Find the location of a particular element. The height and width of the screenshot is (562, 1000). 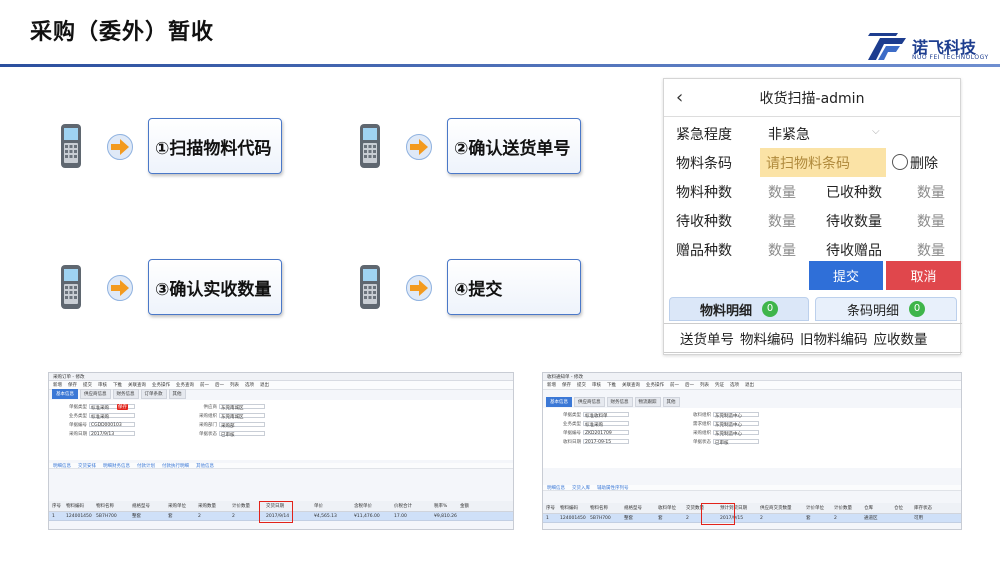

step-2-box: ②确认送货单号 is located at coordinates (514, 146).